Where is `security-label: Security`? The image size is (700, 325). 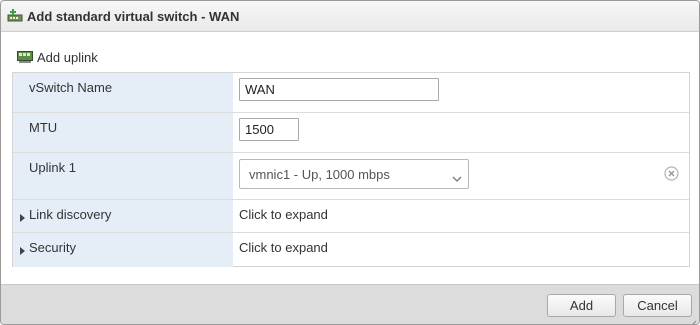 security-label: Security is located at coordinates (52, 247).